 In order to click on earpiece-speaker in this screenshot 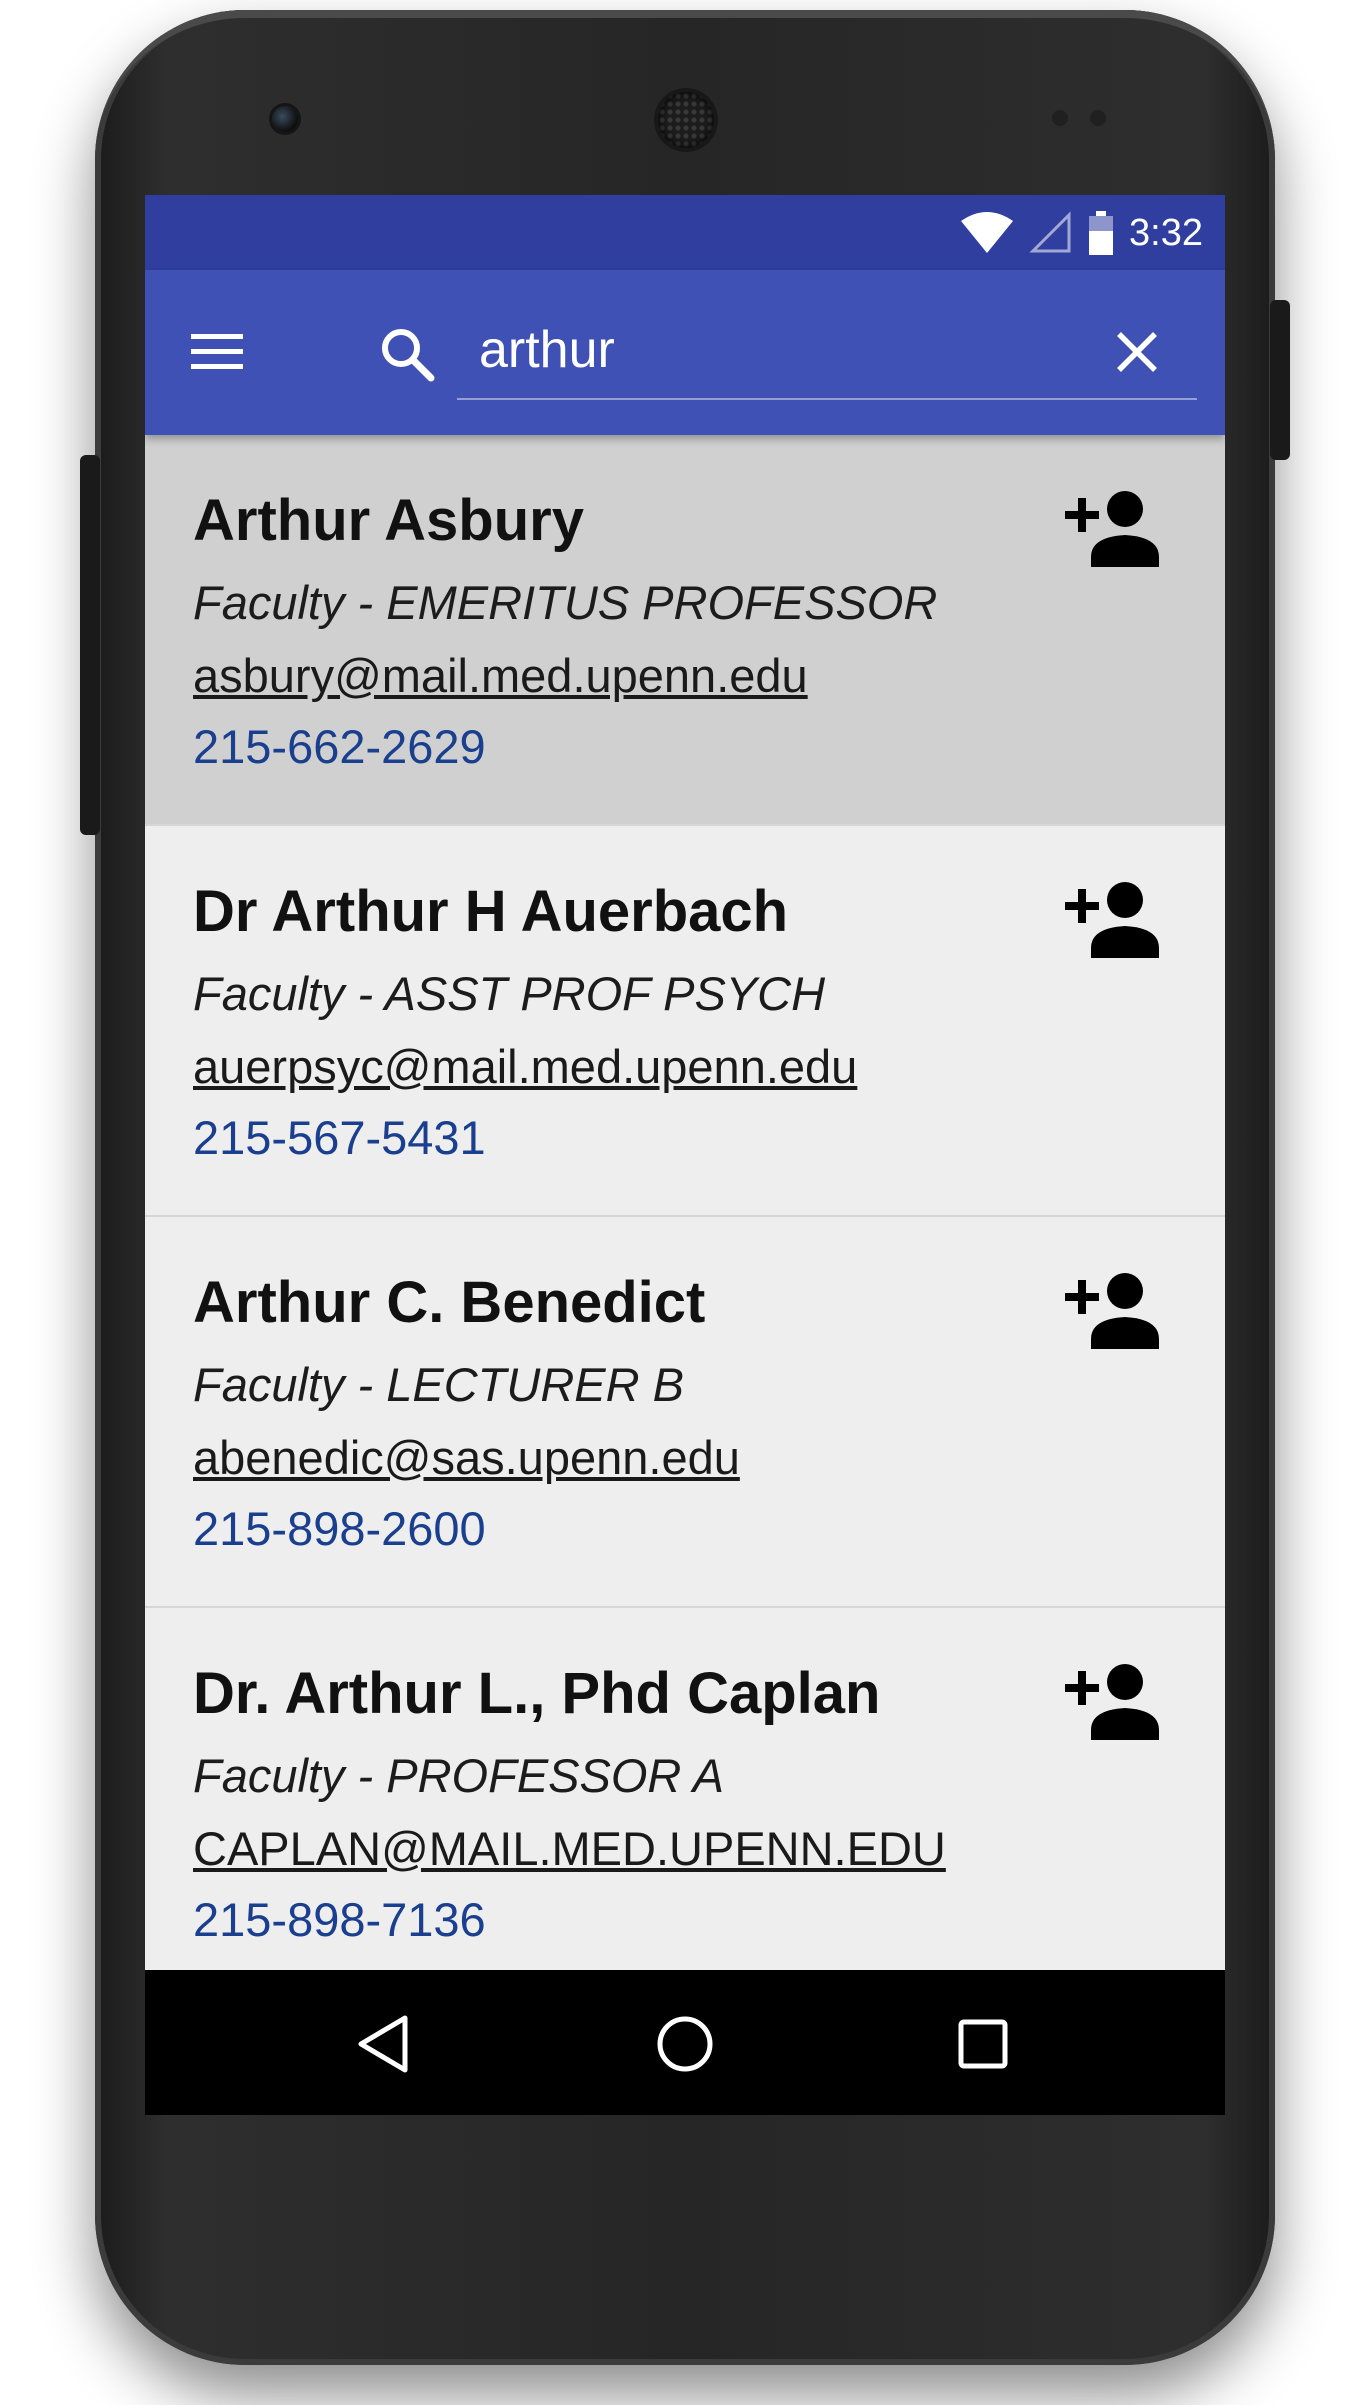, I will do `click(686, 120)`.